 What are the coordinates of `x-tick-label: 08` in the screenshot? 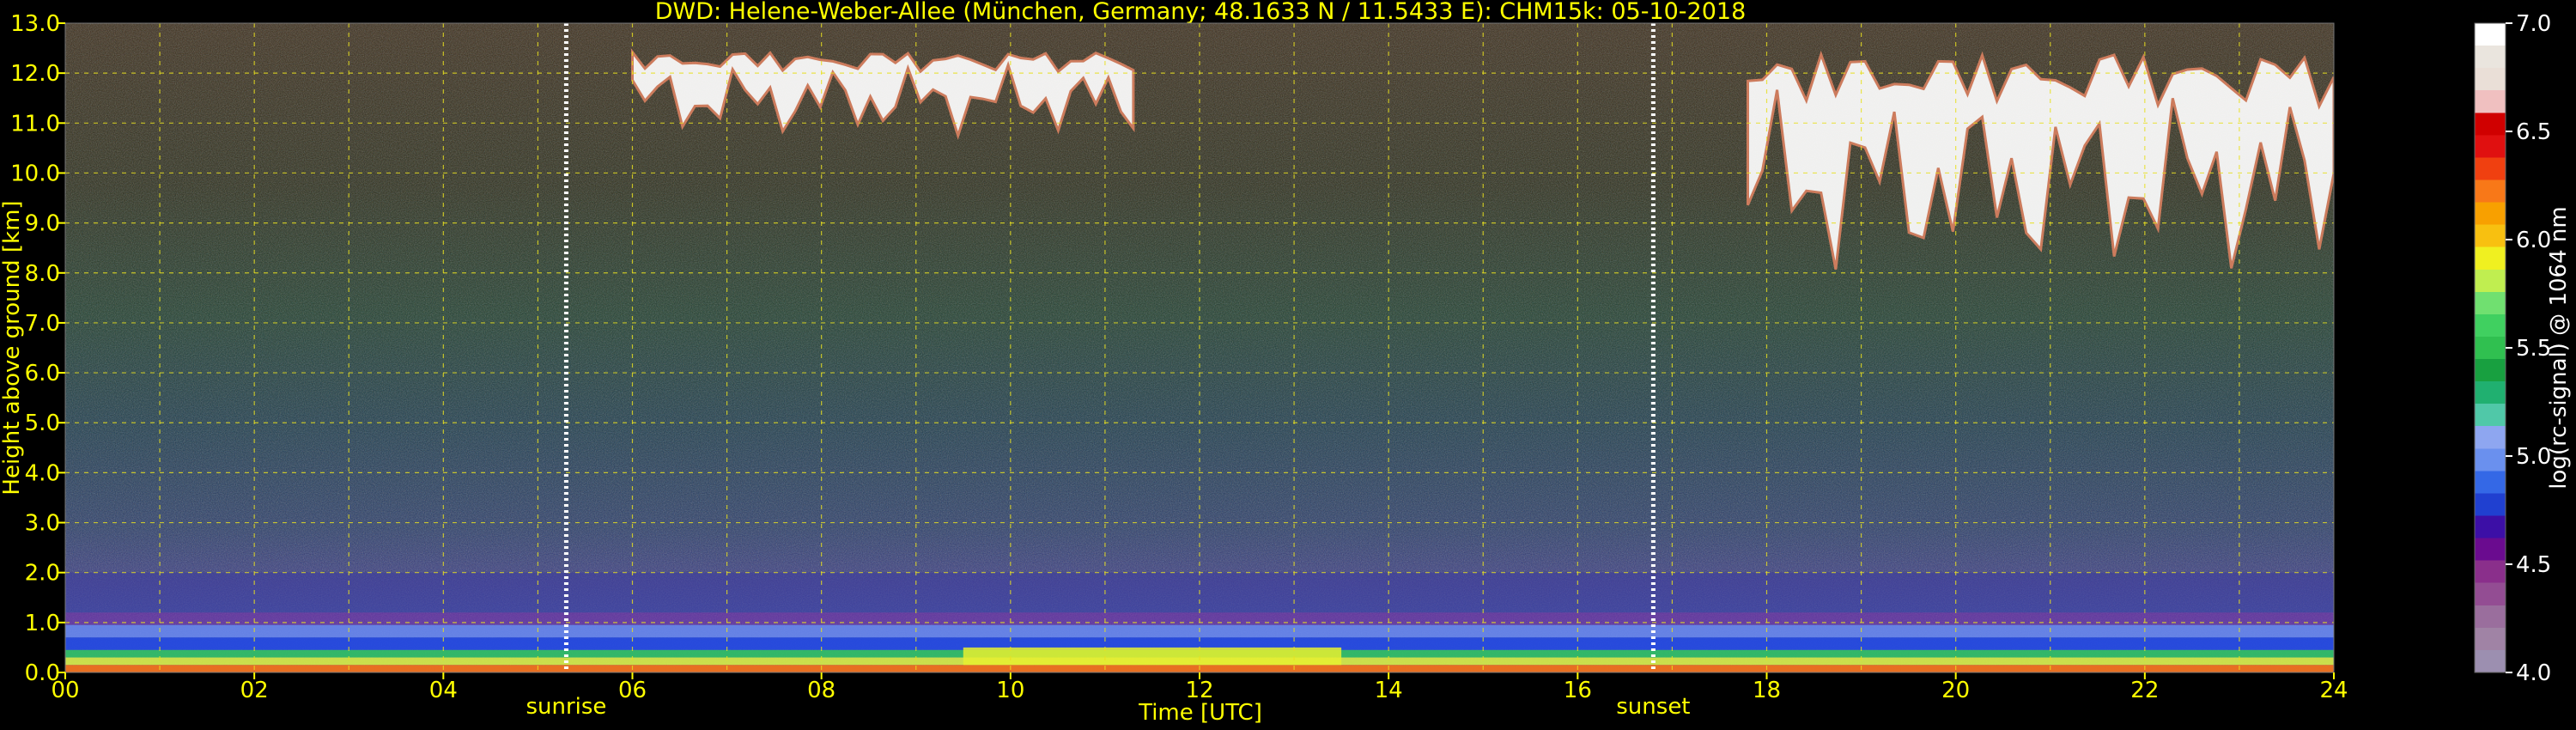 It's located at (821, 690).